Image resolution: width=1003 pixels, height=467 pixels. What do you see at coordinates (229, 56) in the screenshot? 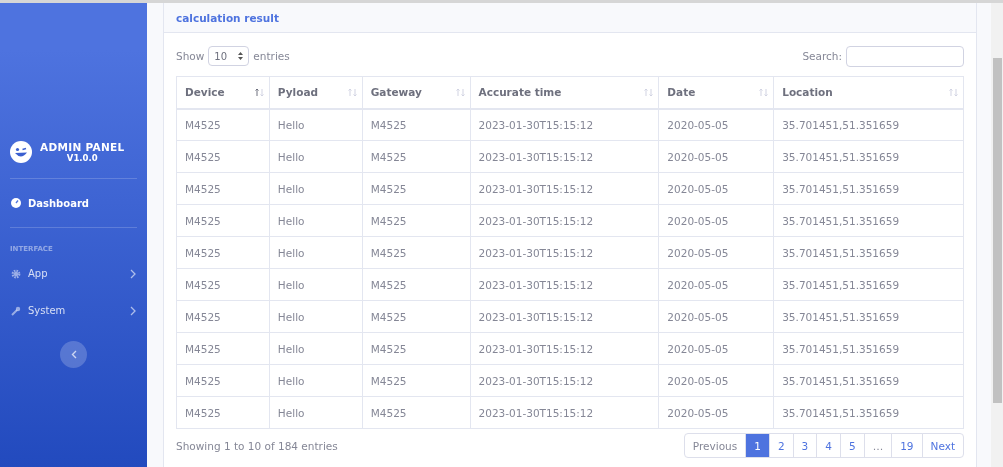
I see `entries-select: 10` at bounding box center [229, 56].